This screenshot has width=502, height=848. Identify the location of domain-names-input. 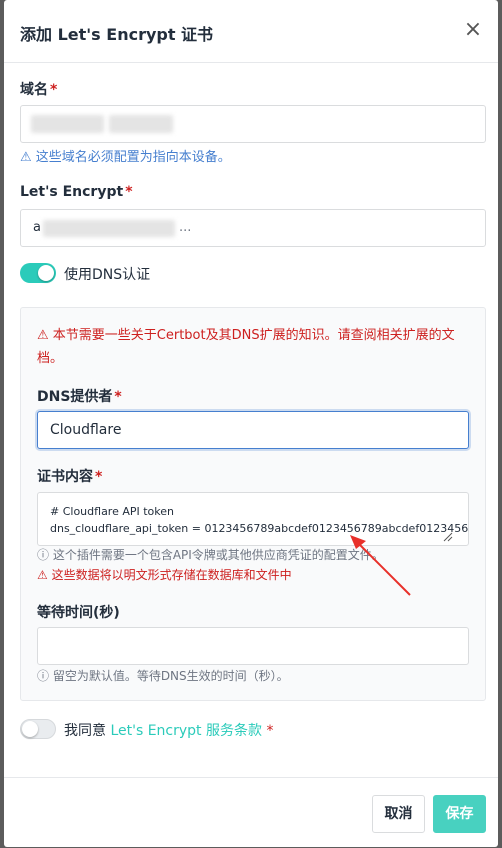
(253, 124).